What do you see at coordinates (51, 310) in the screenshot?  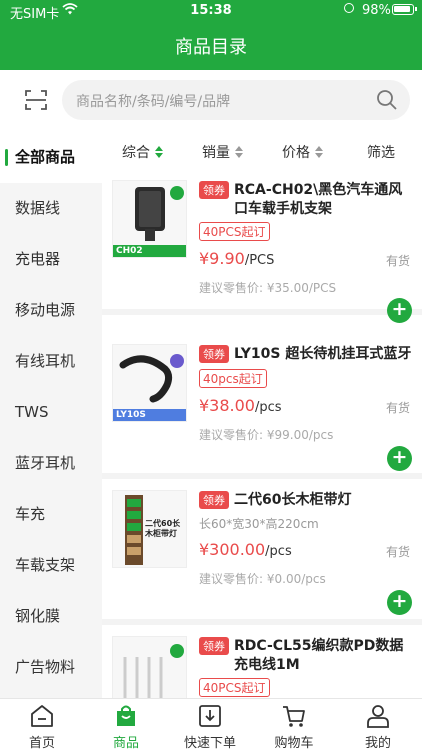 I see `sidebar-item-power-banks: 移动电源` at bounding box center [51, 310].